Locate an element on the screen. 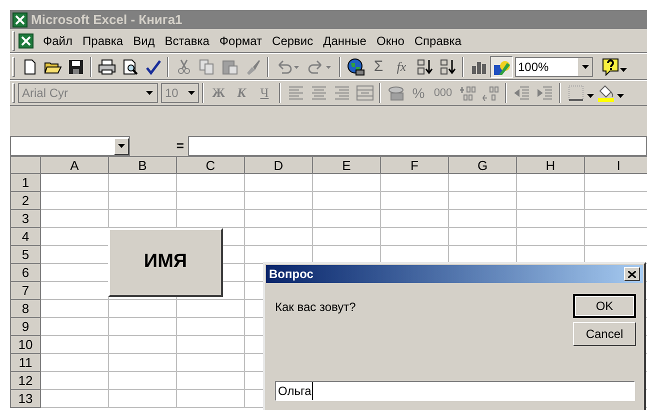  increase-decimal-icon is located at coordinates (467, 93).